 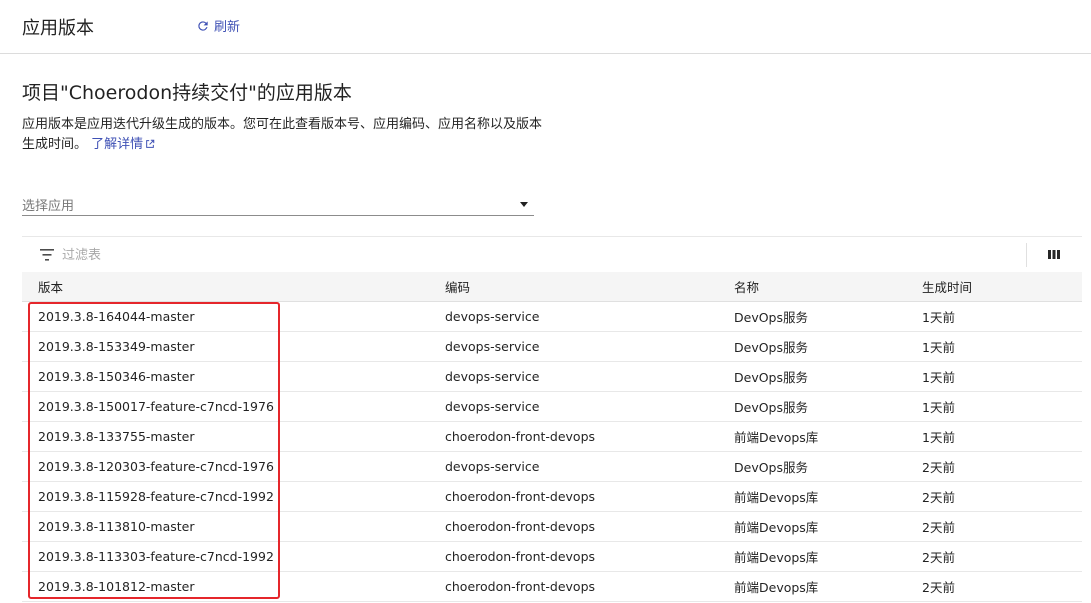 I want to click on table-filter-bar, so click(x=552, y=254).